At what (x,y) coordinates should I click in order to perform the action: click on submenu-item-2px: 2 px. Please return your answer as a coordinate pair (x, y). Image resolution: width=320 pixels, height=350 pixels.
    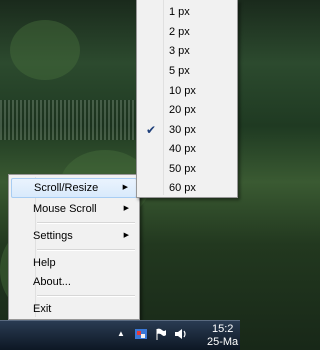
    Looking at the image, I should click on (187, 32).